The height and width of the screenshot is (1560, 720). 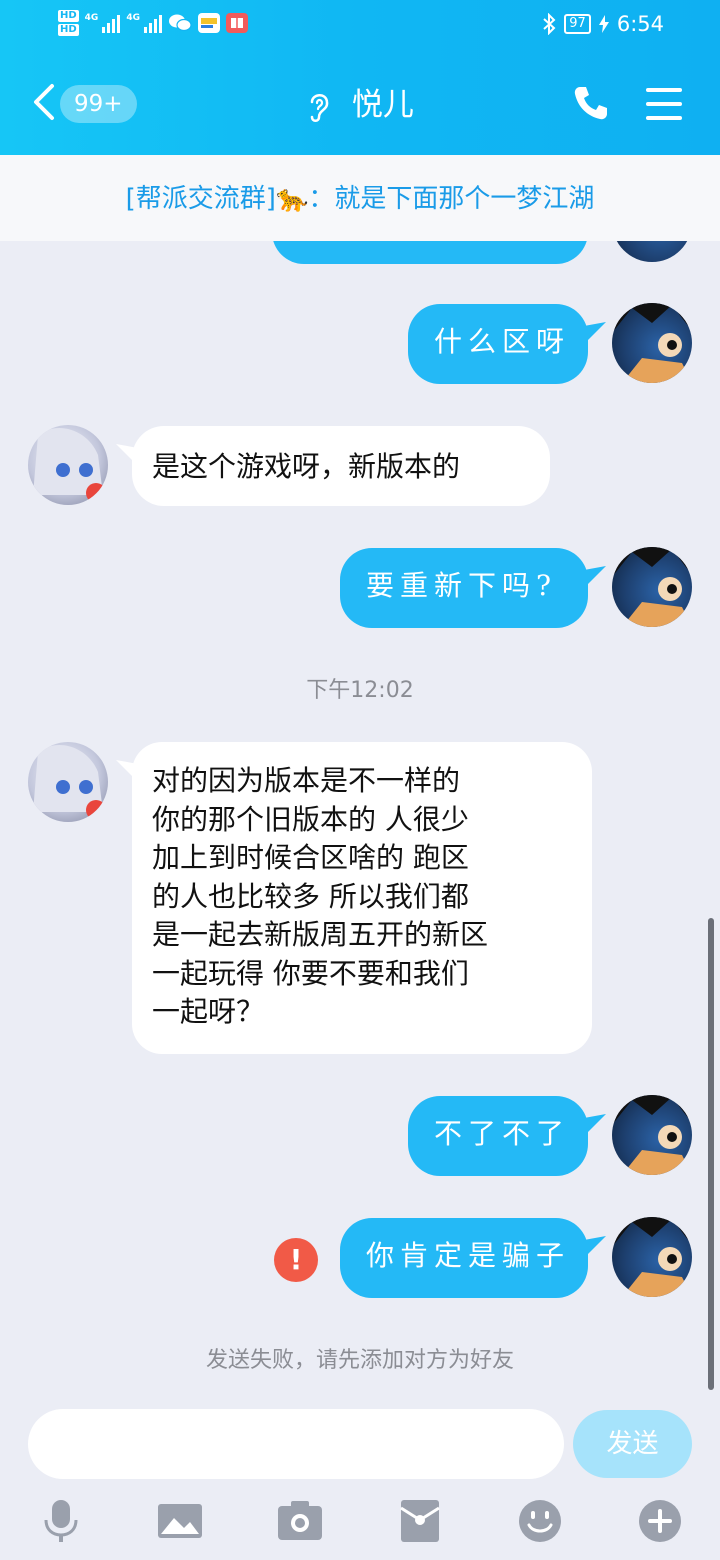 What do you see at coordinates (133, 18) in the screenshot?
I see `network-type-2: 4G` at bounding box center [133, 18].